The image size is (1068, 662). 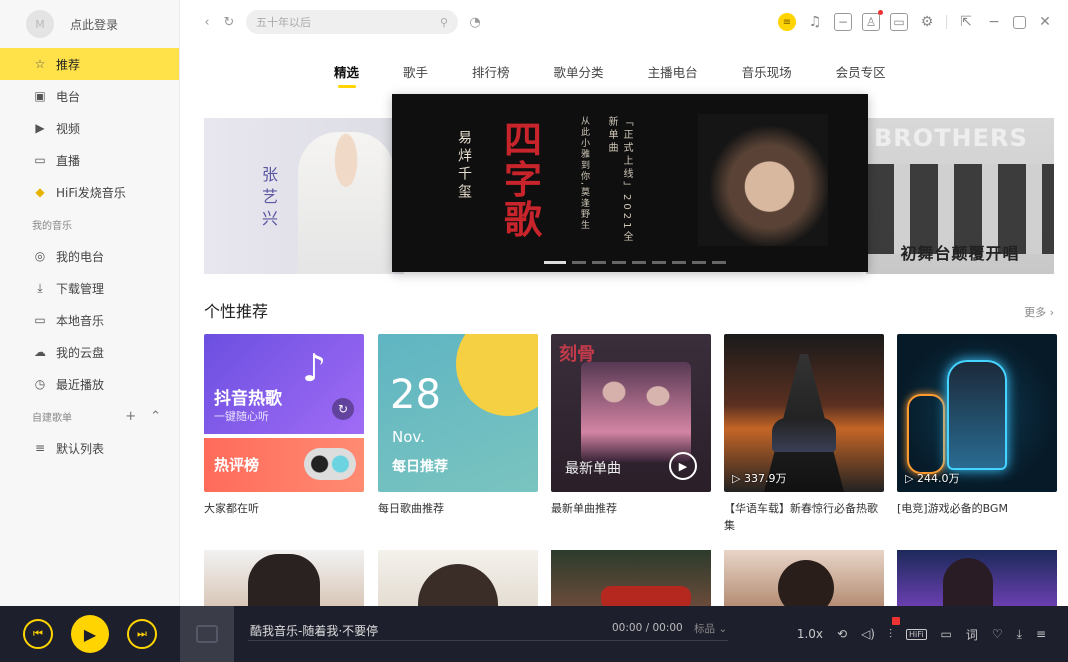 I want to click on card-cover: 刻骨 最新单曲 ▶, so click(x=631, y=413).